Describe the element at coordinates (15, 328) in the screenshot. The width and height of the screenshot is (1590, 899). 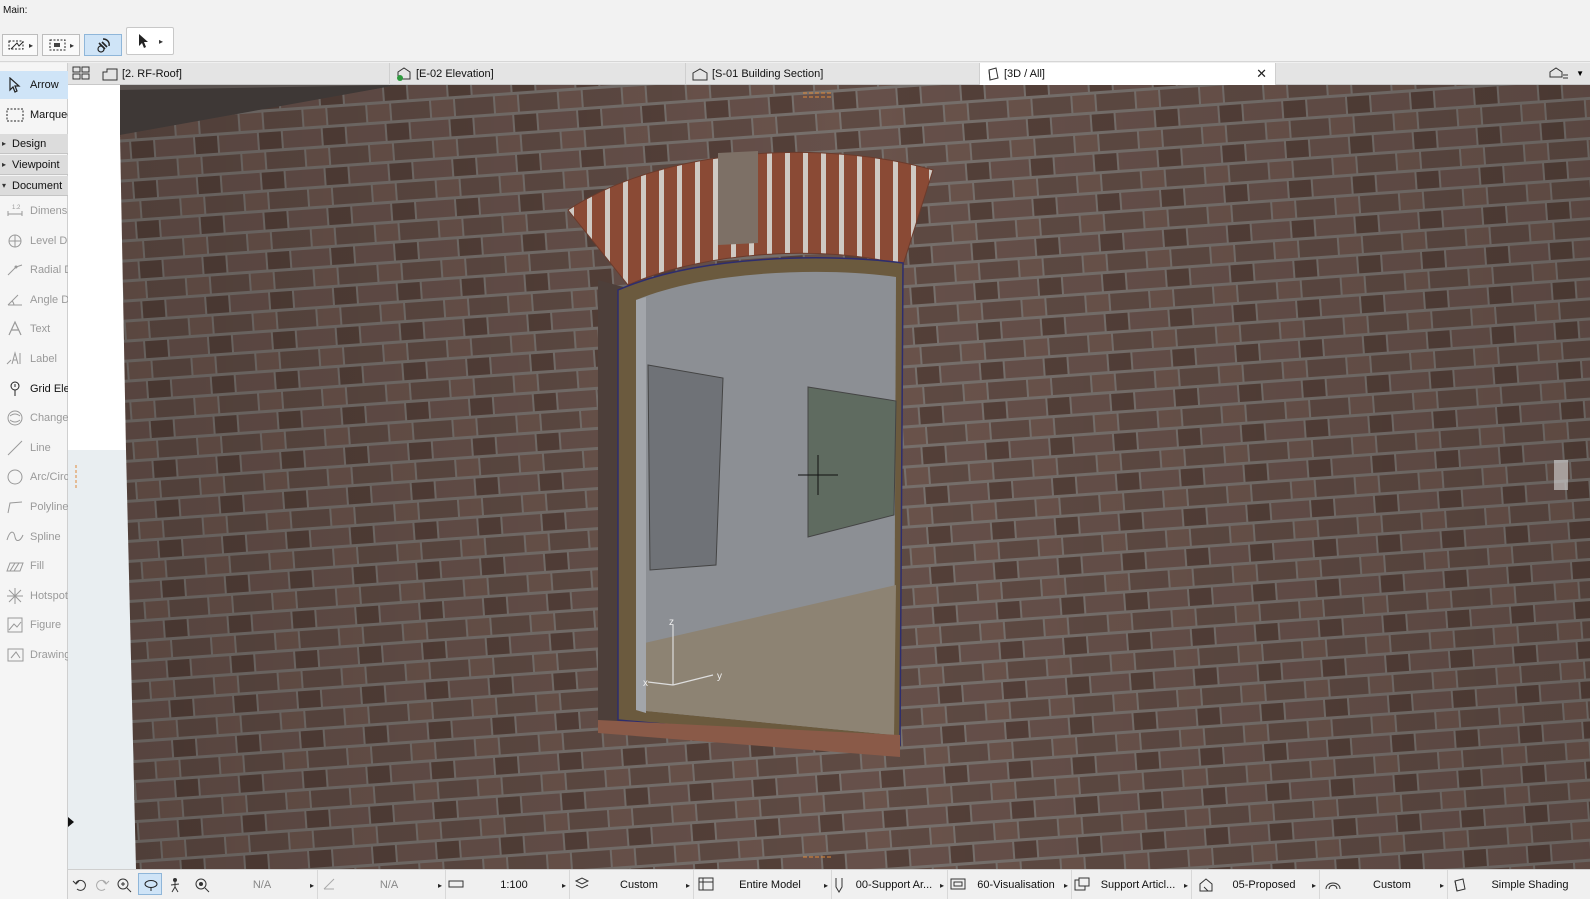
I see `text-icon` at that location.